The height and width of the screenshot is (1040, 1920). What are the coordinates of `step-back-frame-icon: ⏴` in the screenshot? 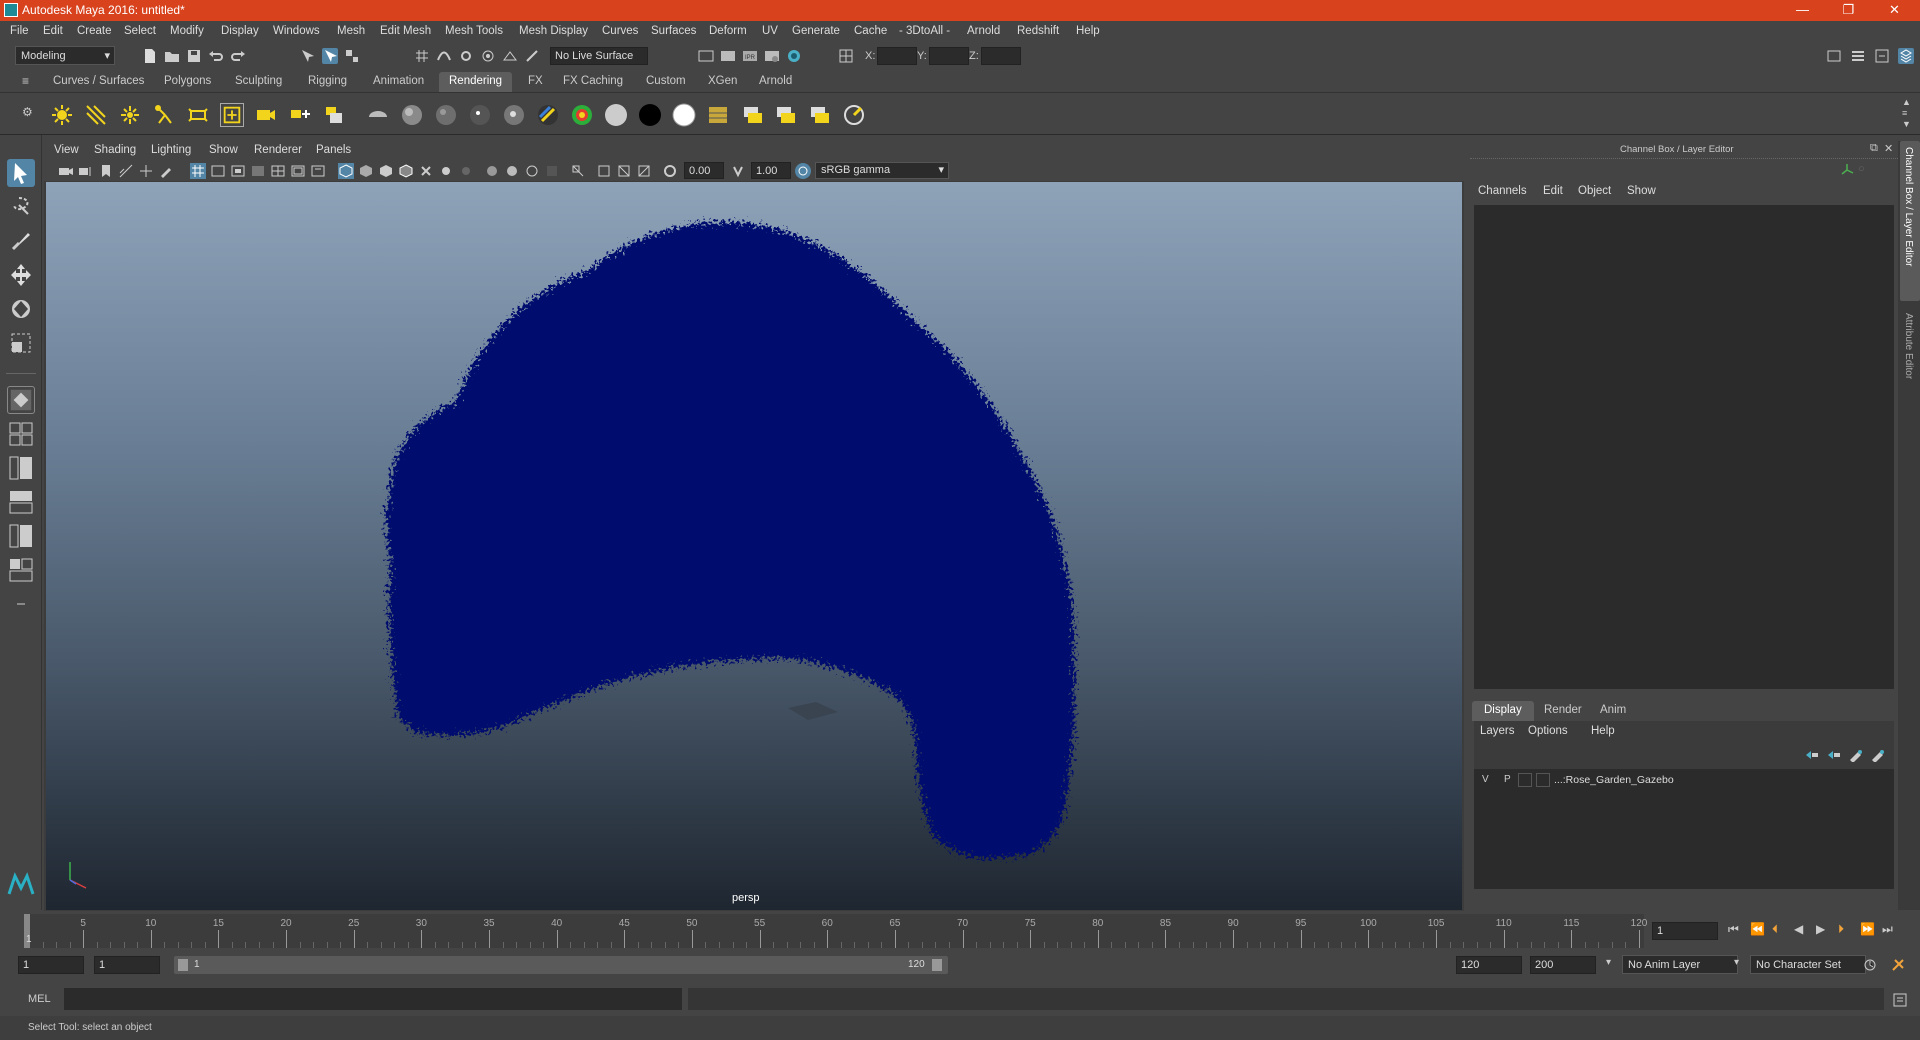 It's located at (1775, 929).